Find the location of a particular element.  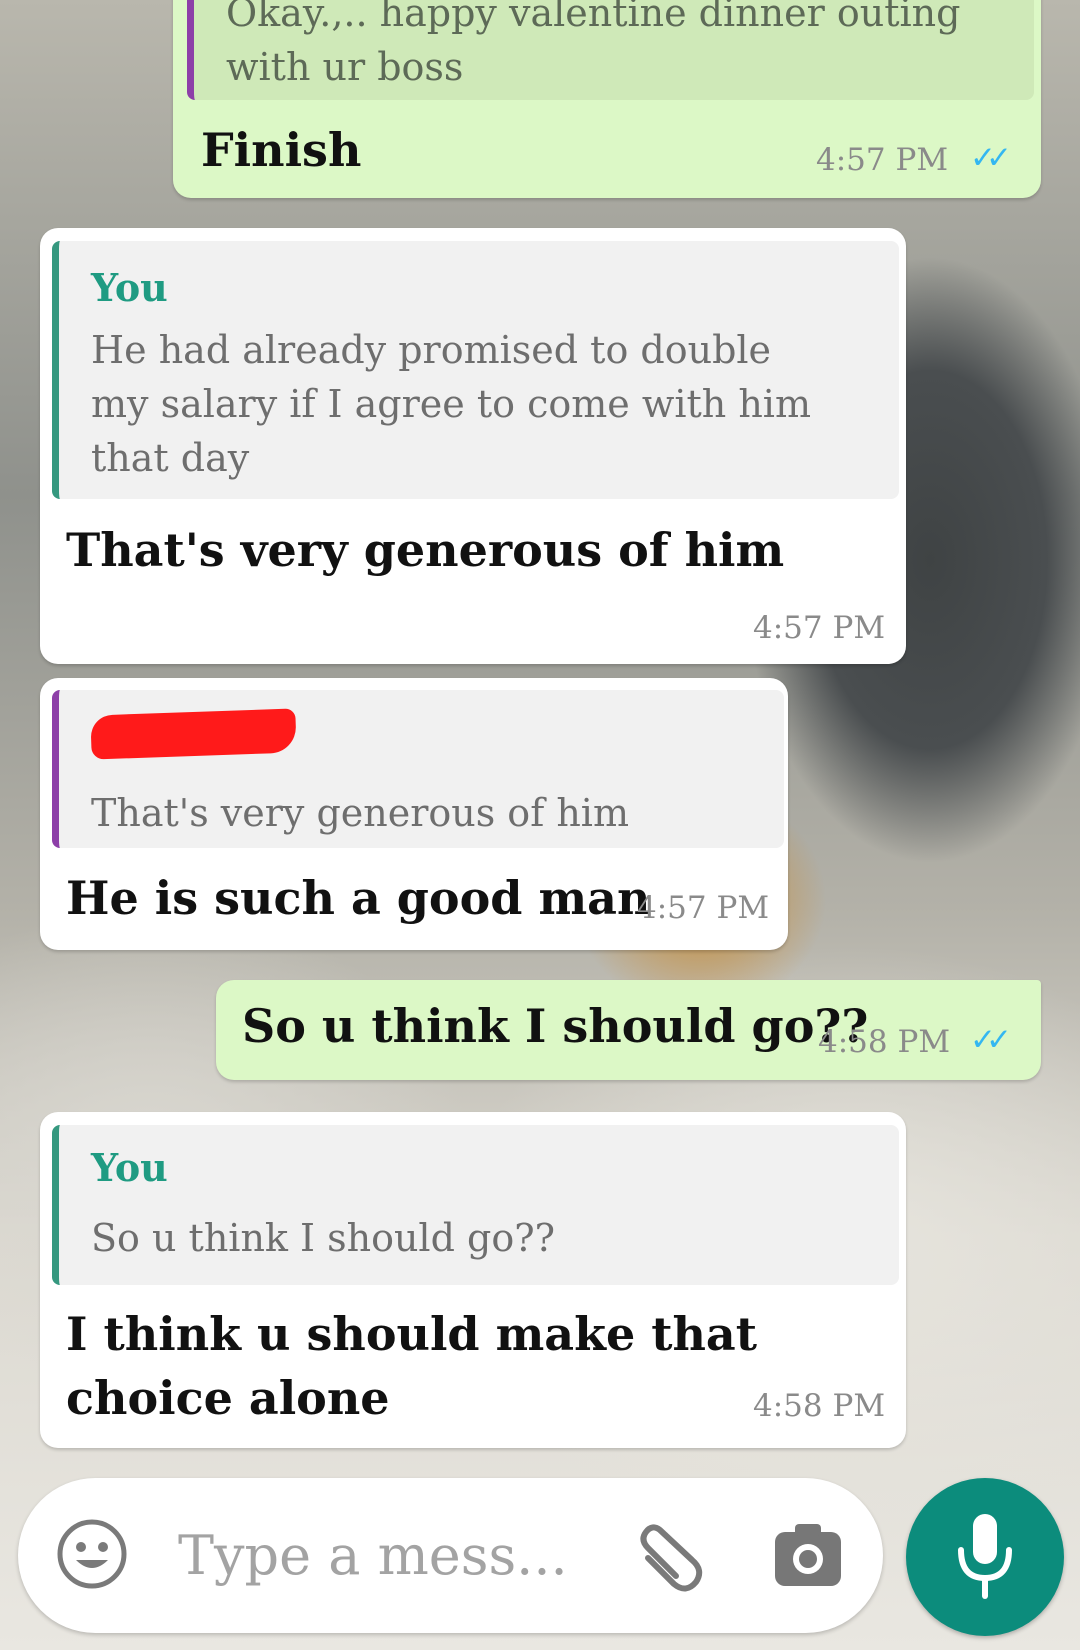

paperclip-icon is located at coordinates (666, 1558).